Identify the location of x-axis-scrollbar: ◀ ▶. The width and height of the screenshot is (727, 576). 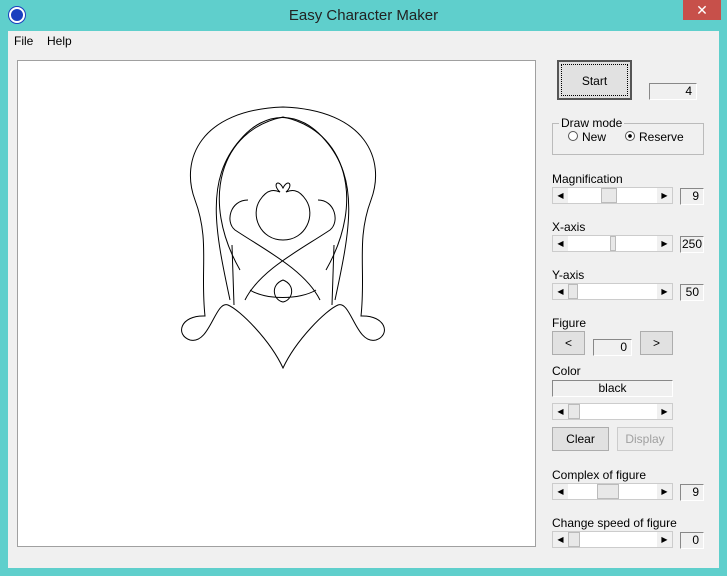
(612, 243).